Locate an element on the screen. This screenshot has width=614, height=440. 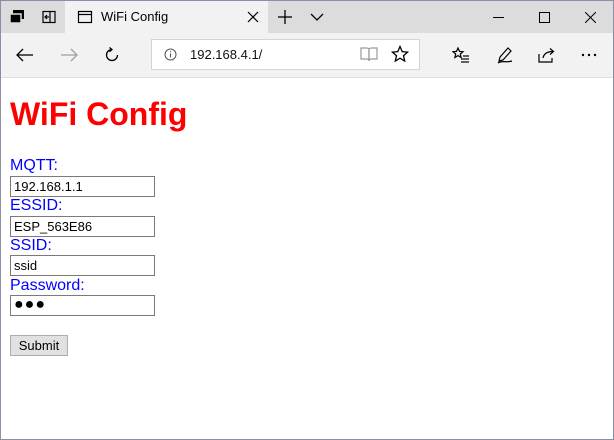
ssid-input is located at coordinates (82, 265).